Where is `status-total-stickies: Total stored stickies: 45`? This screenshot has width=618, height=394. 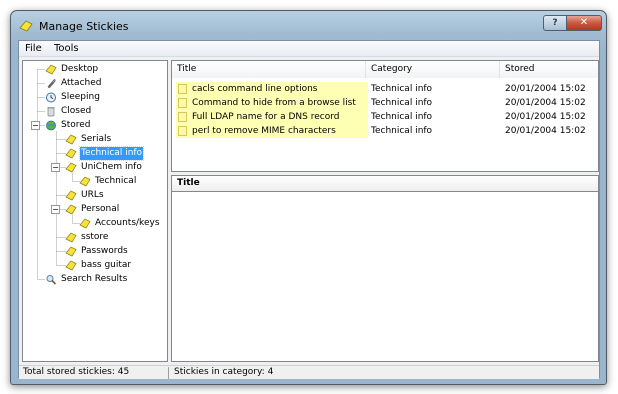 status-total-stickies: Total stored stickies: 45 is located at coordinates (76, 372).